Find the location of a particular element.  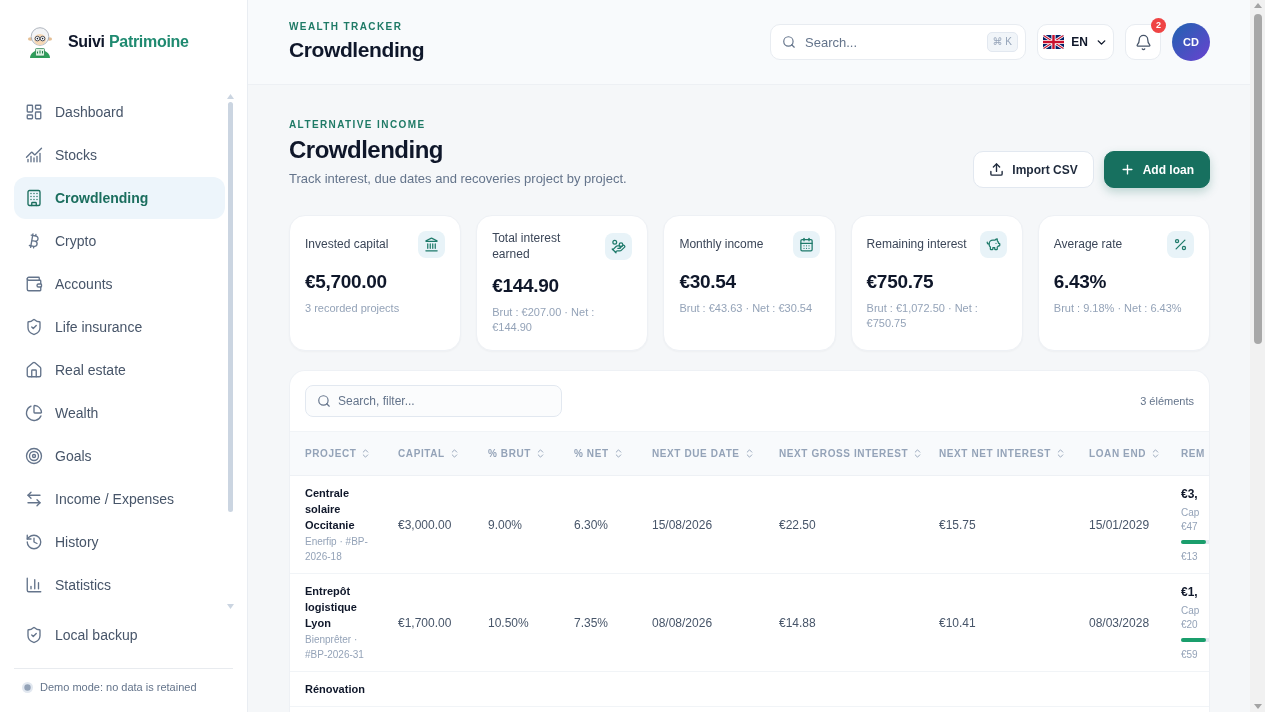

bell-icon is located at coordinates (1143, 42).